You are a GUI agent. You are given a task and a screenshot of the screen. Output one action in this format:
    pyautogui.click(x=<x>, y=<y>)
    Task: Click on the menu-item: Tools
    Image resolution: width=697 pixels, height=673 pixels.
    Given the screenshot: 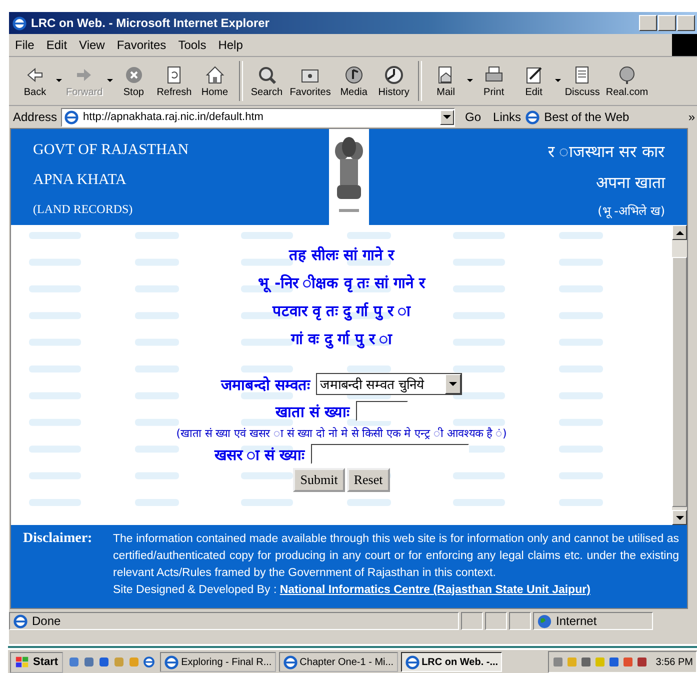 What is the action you would take?
    pyautogui.click(x=192, y=45)
    